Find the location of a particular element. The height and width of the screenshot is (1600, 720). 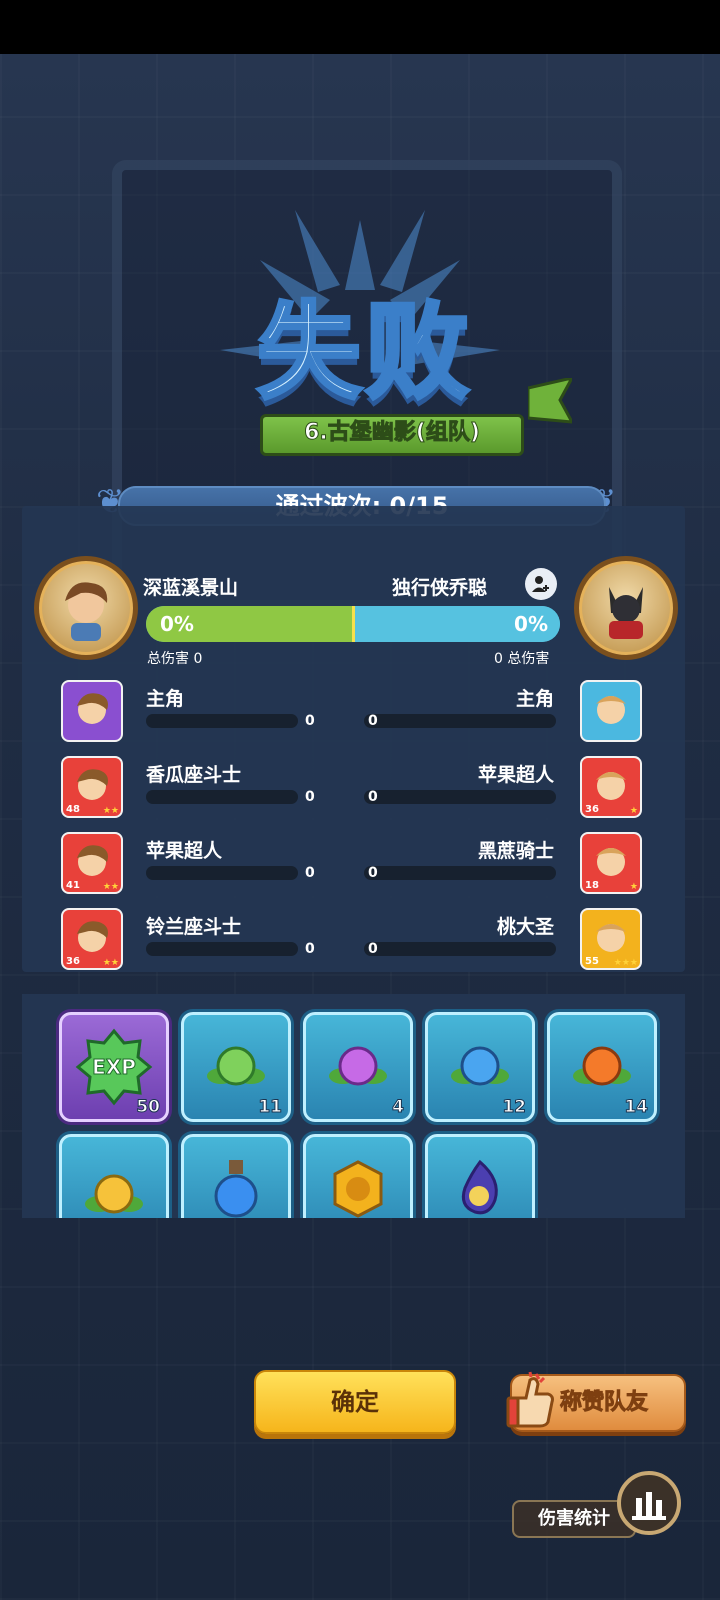

exp-text: EXP is located at coordinates (114, 1067).